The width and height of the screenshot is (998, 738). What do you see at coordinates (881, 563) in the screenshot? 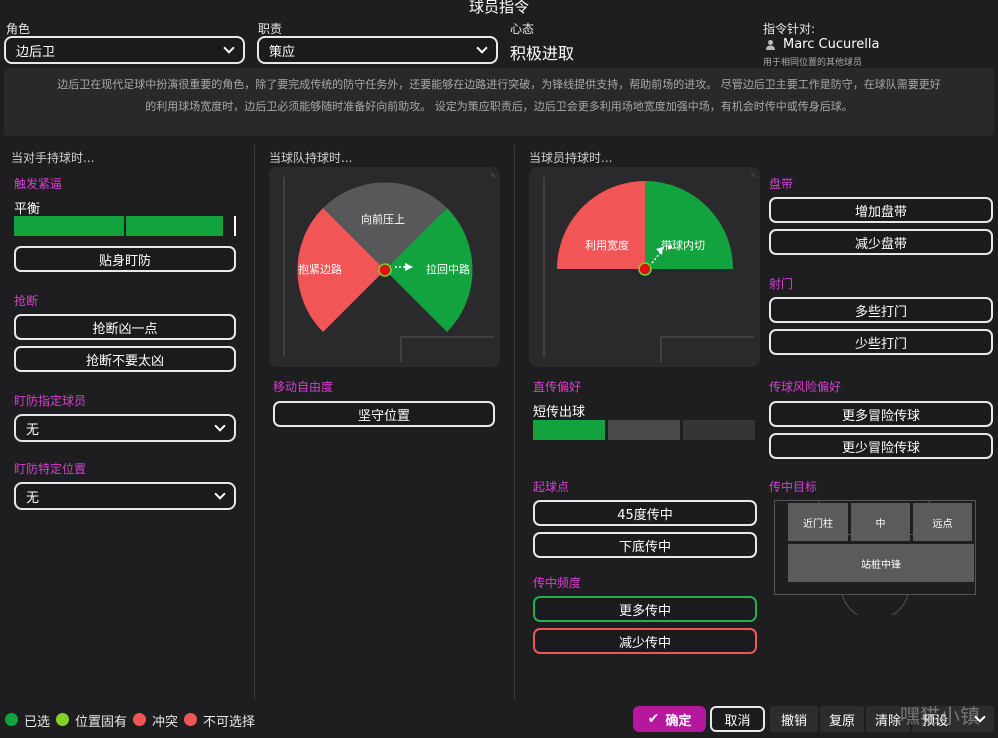
I see `target-man: 站桩中锋` at bounding box center [881, 563].